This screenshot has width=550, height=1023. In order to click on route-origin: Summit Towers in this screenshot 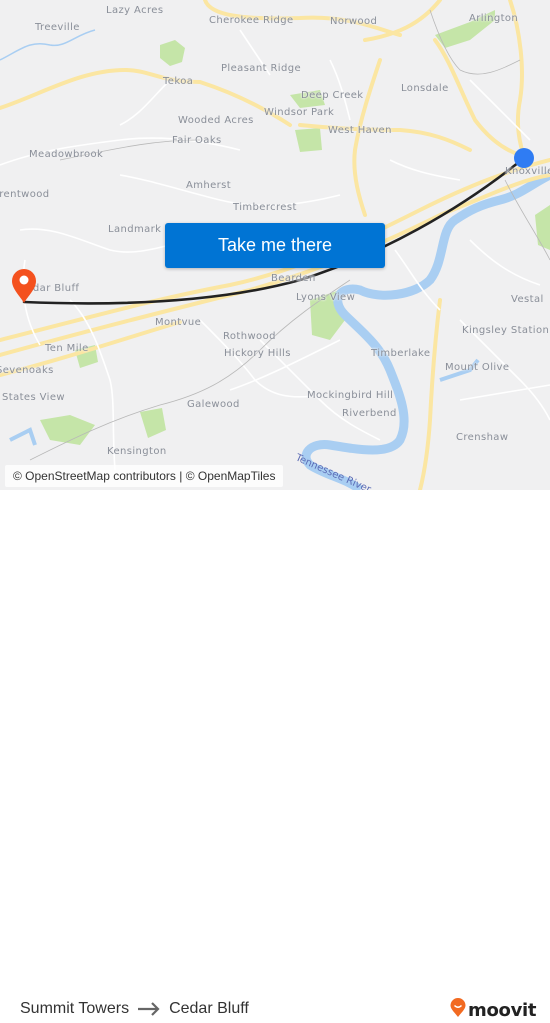, I will do `click(75, 1008)`.